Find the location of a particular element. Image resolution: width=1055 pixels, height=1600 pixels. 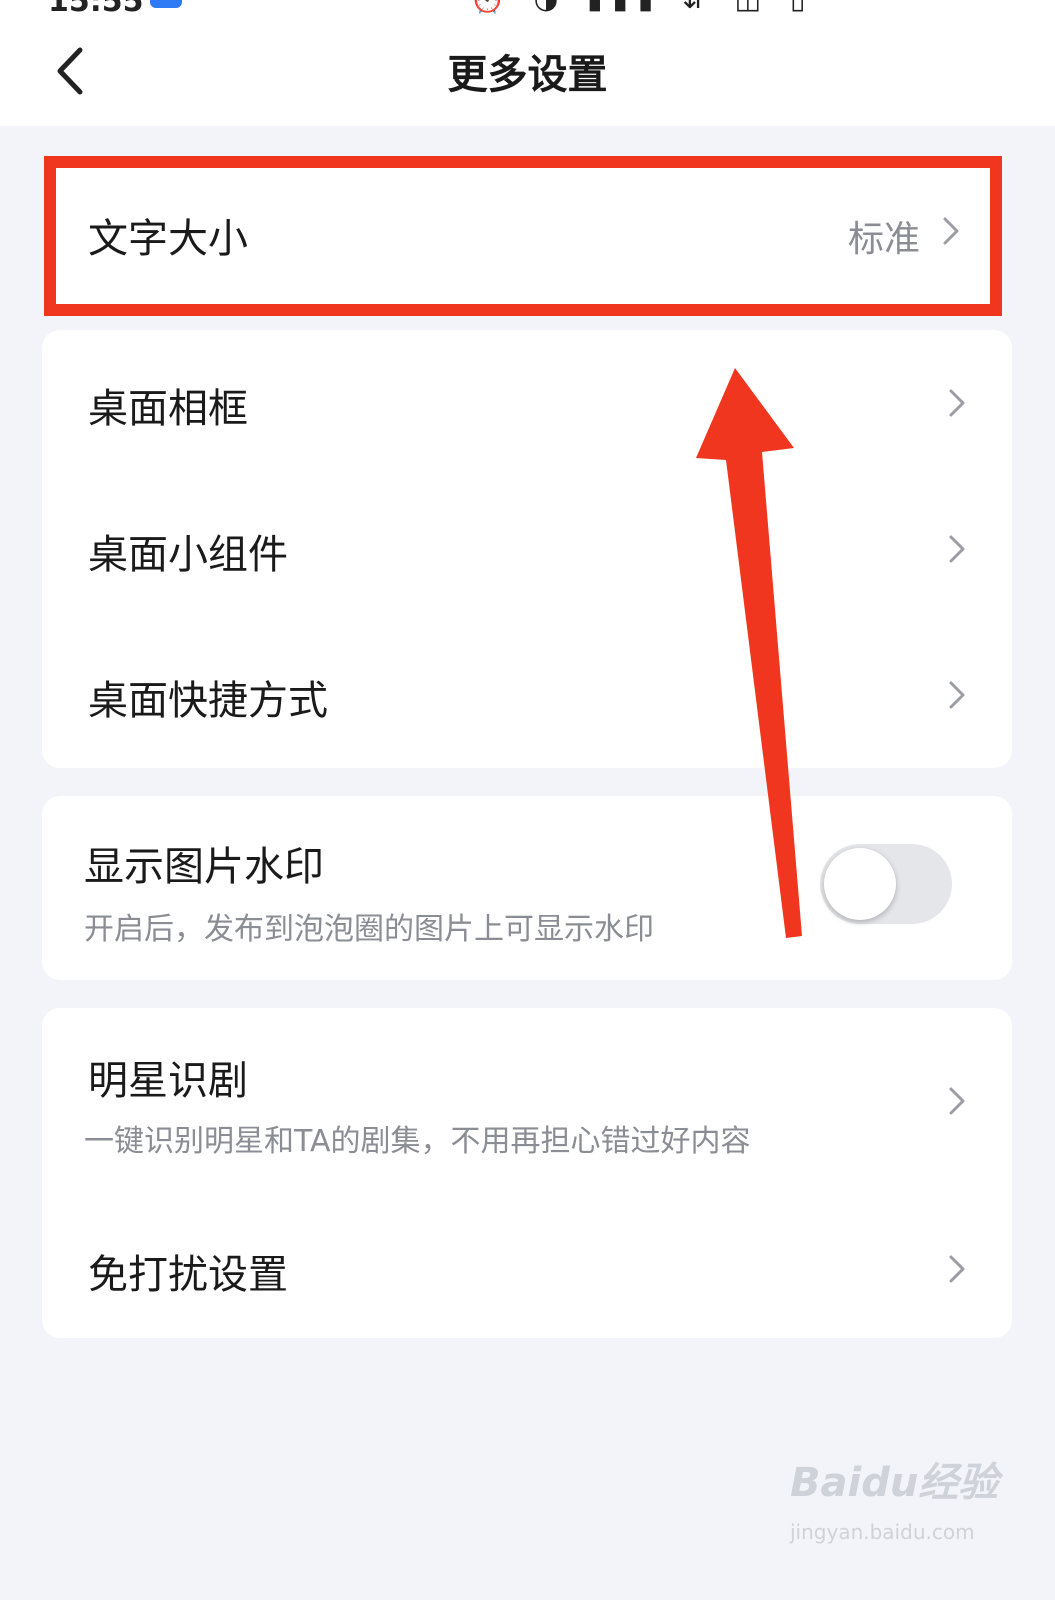

font-size-label: 文字大小 is located at coordinates (168, 239).